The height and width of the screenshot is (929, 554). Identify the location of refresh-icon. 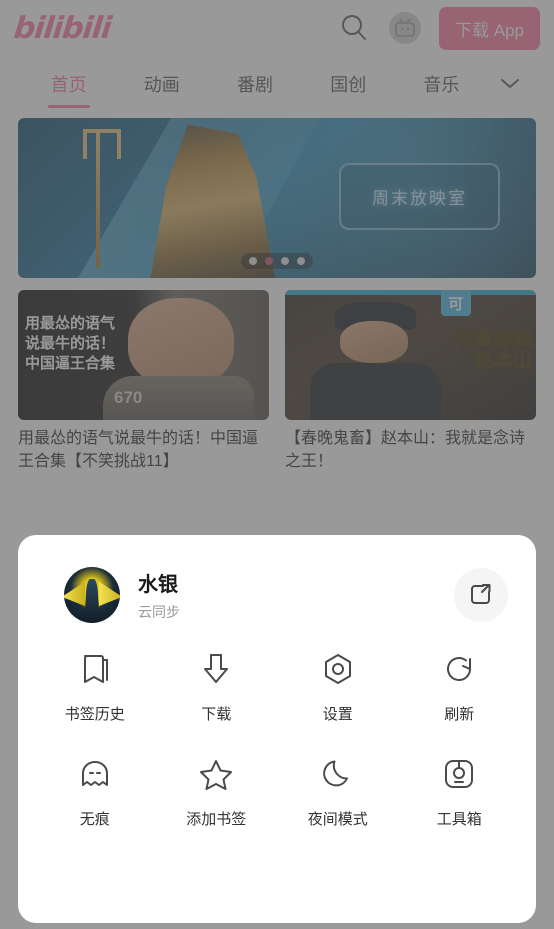
(459, 669).